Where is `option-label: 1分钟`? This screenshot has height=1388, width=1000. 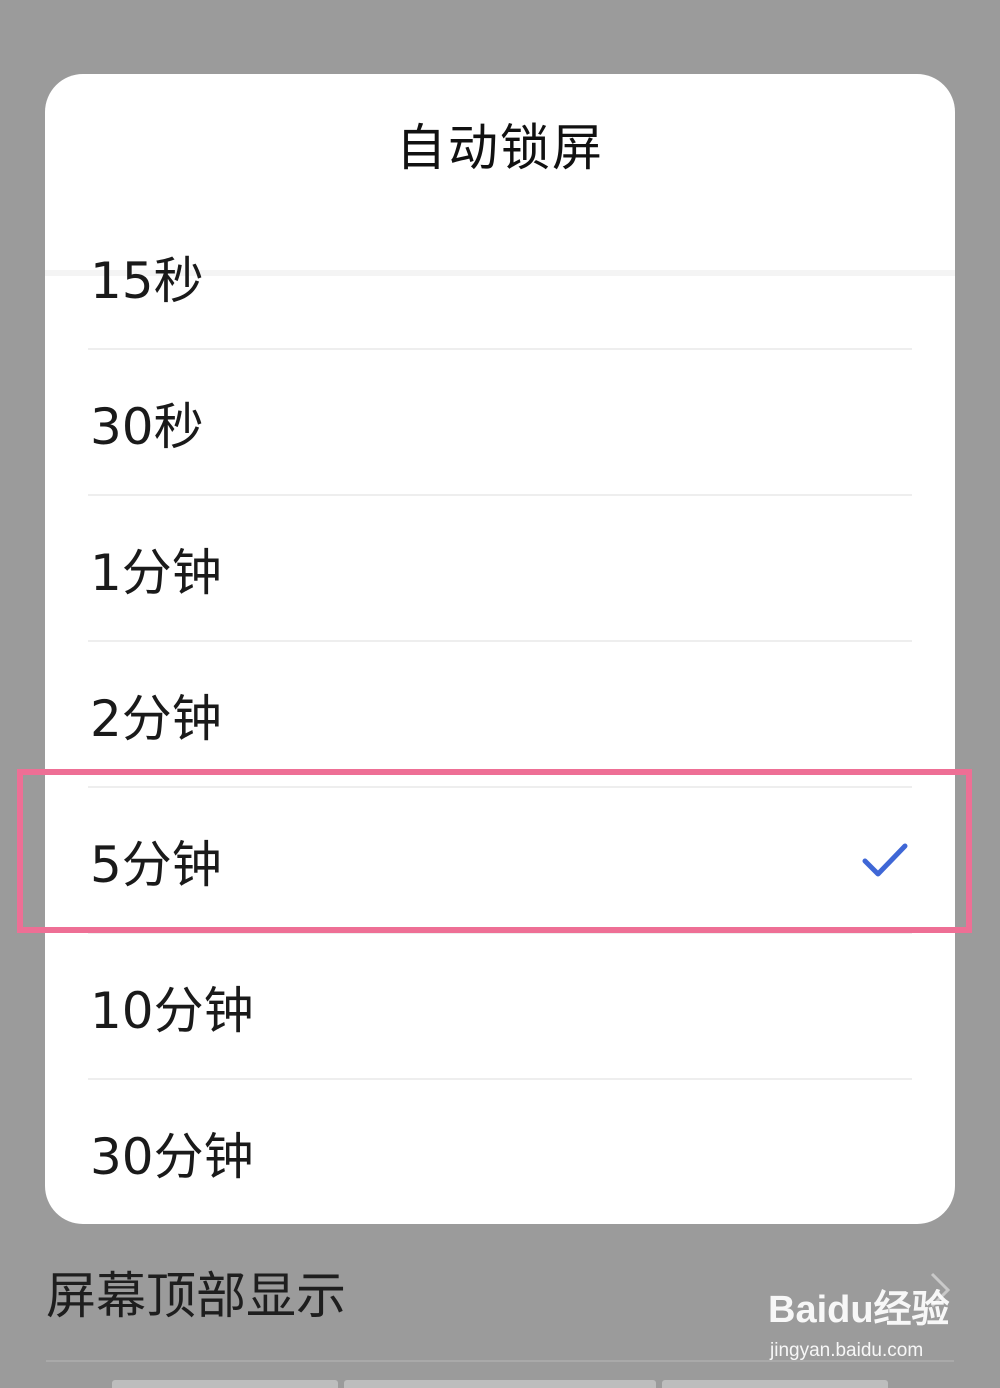
option-label: 1分钟 is located at coordinates (156, 573).